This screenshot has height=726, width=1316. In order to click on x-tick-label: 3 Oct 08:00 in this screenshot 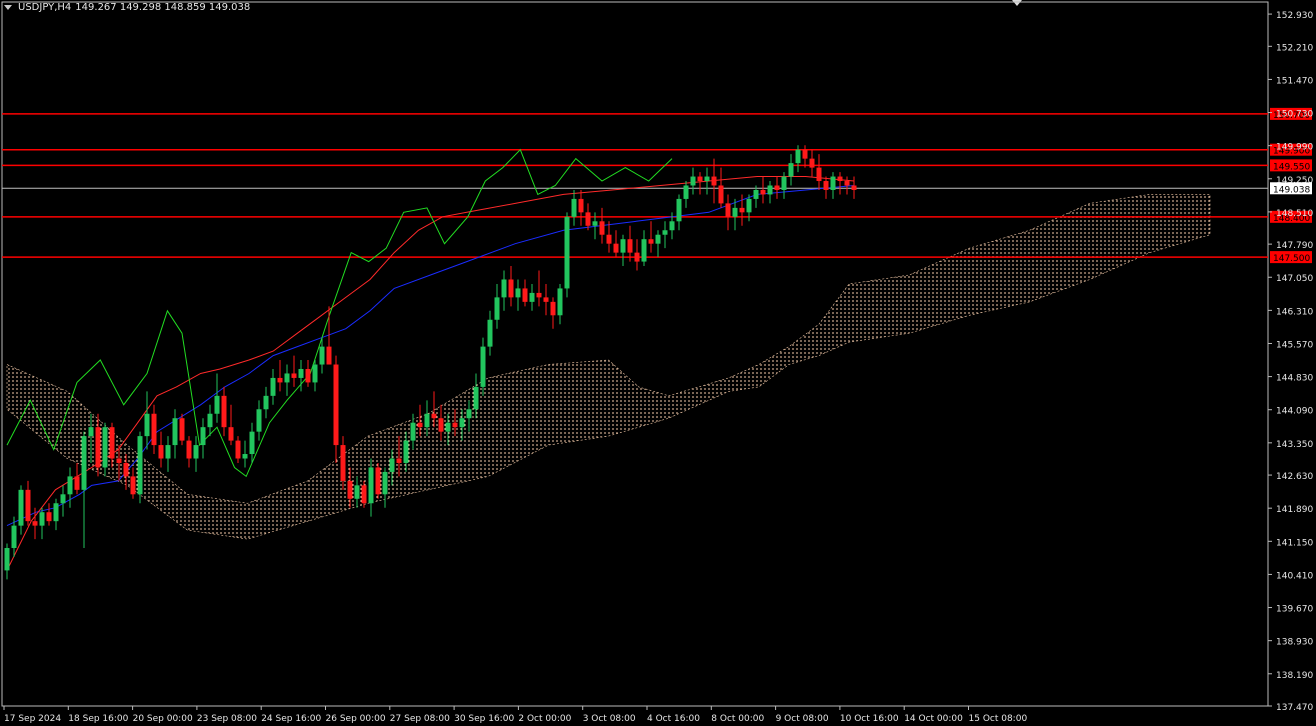, I will do `click(609, 719)`.